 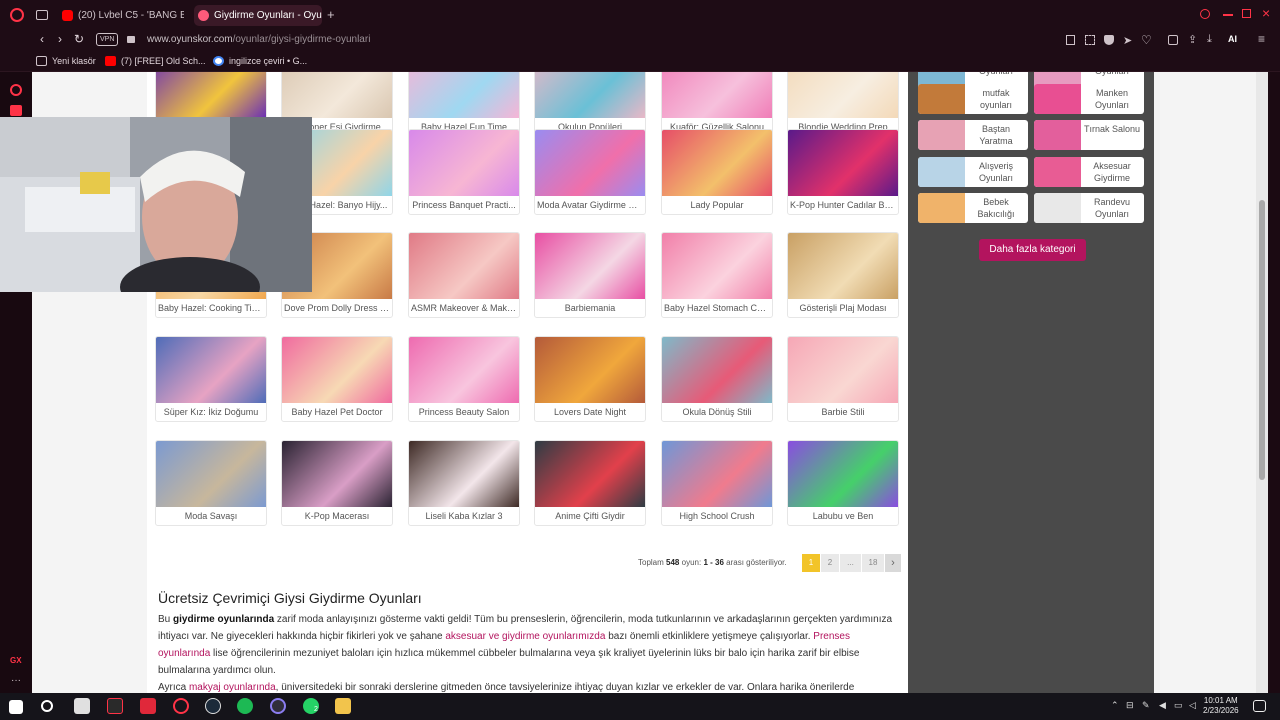 What do you see at coordinates (337, 308) in the screenshot?
I see `game-title: Dove Prom Dolly Dress Up` at bounding box center [337, 308].